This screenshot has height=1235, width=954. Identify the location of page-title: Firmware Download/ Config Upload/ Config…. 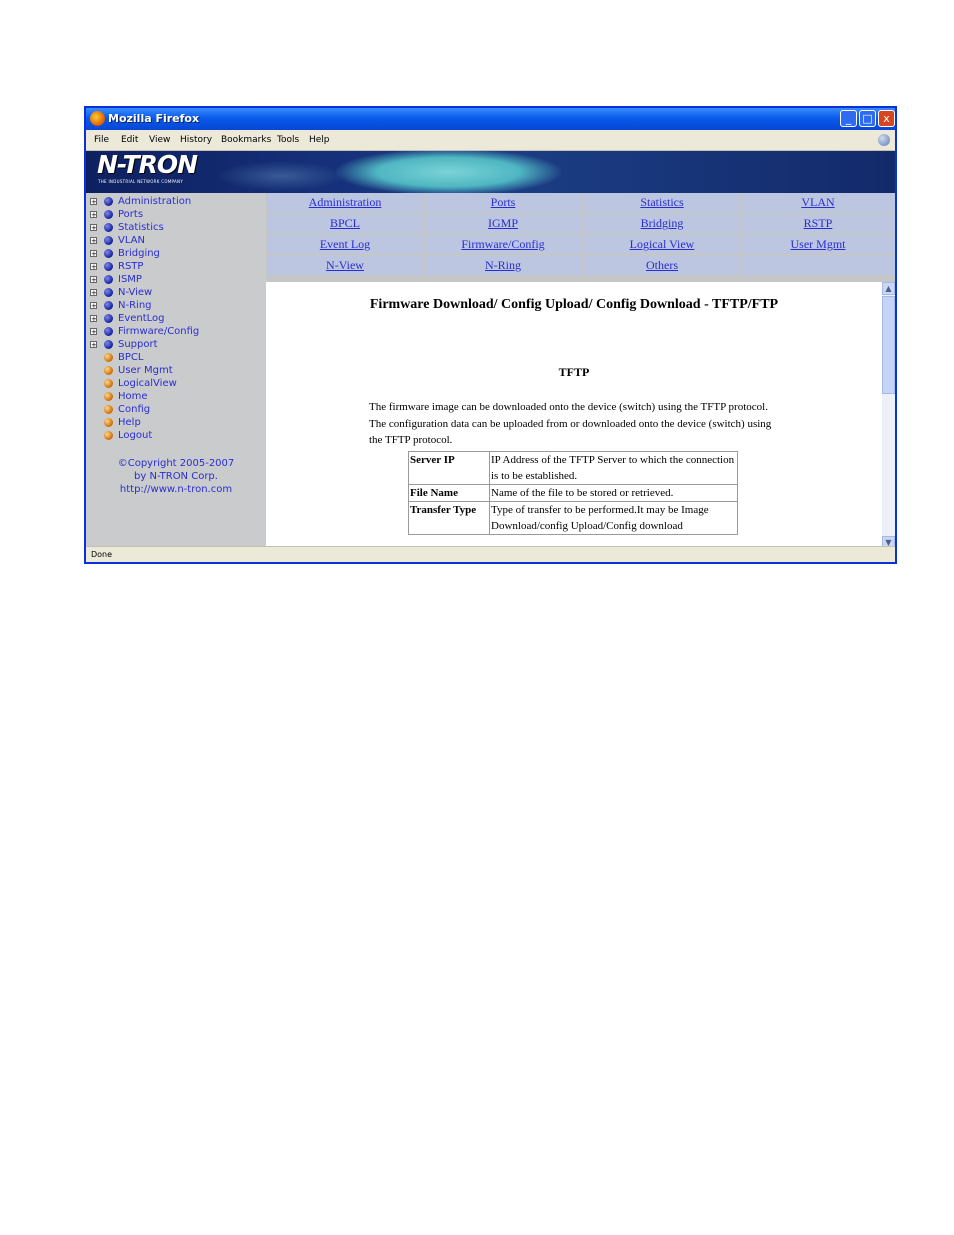
(574, 304).